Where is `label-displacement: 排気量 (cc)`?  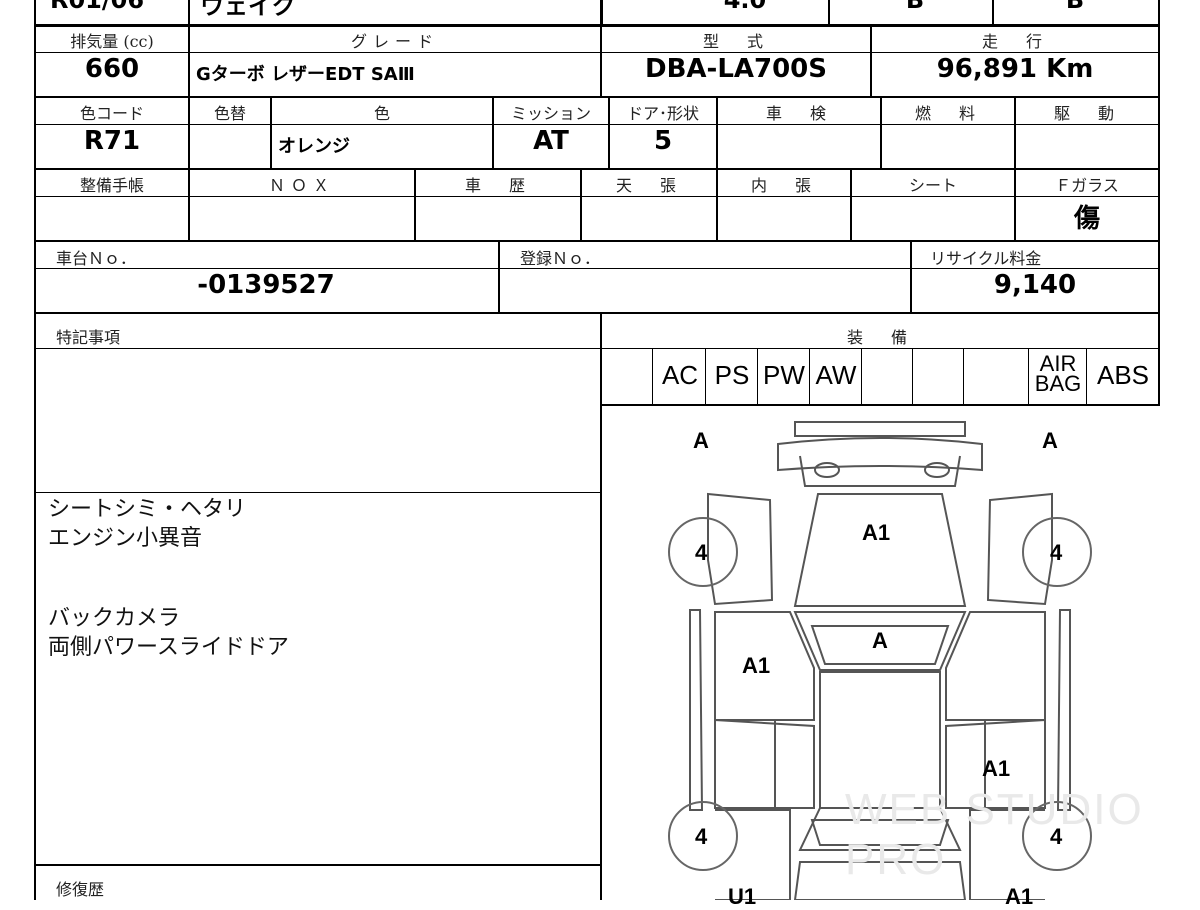
label-displacement: 排気量 (cc) is located at coordinates (112, 41).